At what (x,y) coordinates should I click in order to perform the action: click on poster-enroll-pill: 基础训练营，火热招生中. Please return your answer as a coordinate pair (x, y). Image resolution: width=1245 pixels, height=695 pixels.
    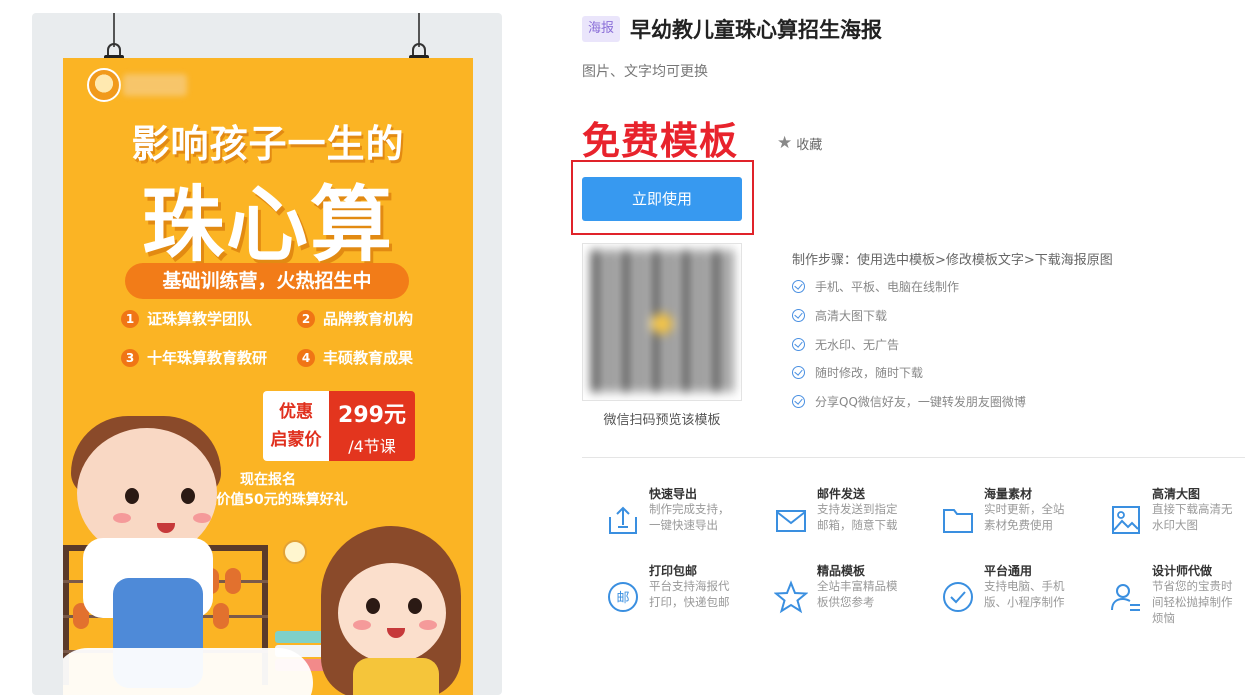
    Looking at the image, I should click on (267, 281).